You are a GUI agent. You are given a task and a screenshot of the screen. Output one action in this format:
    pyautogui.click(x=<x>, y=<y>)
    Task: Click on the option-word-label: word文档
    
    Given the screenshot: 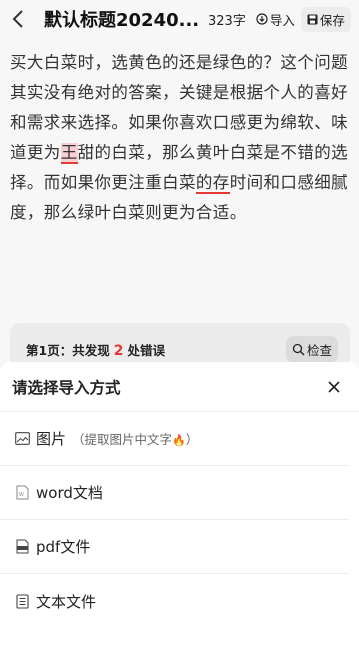 What is the action you would take?
    pyautogui.click(x=69, y=493)
    